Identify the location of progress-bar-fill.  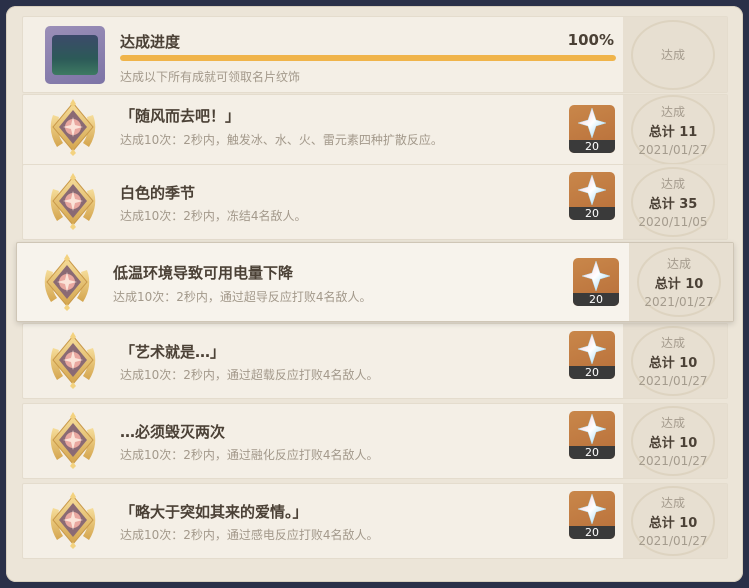
(368, 58).